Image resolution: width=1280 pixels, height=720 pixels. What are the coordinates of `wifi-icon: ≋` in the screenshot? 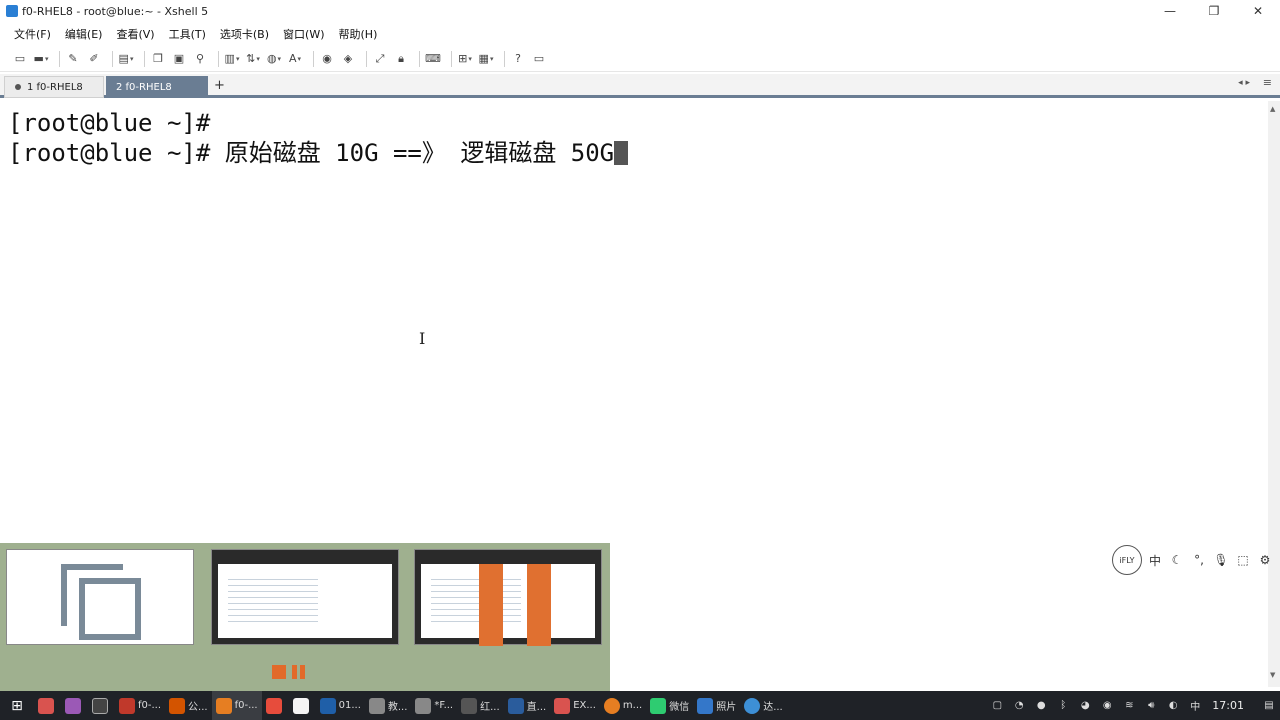 It's located at (1129, 706).